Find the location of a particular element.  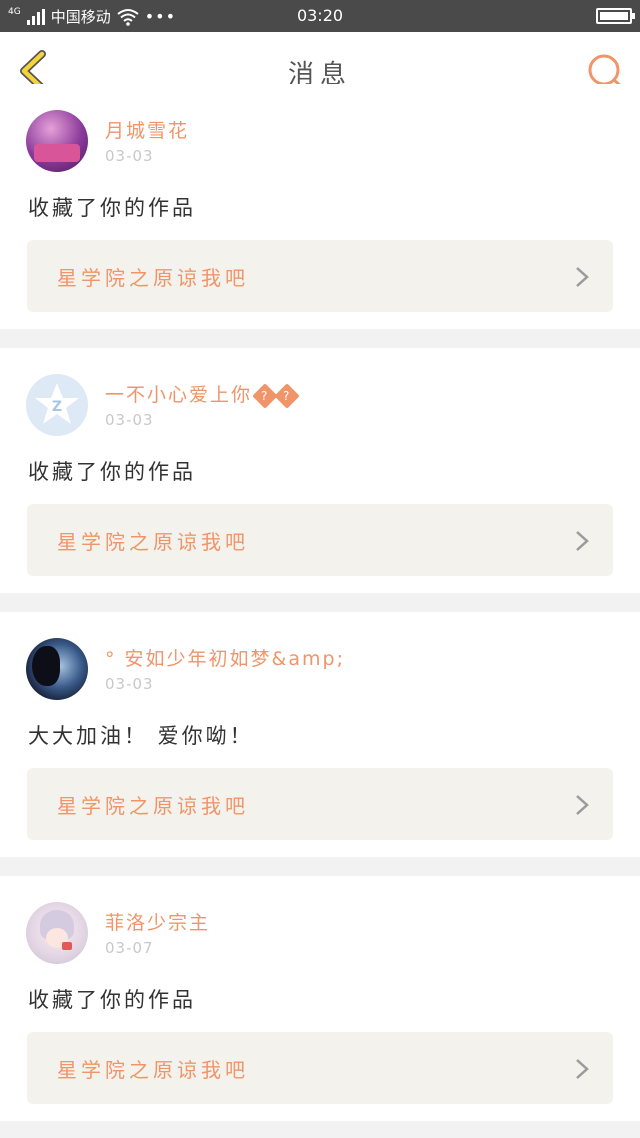

username: 月城雪花 is located at coordinates (147, 129).